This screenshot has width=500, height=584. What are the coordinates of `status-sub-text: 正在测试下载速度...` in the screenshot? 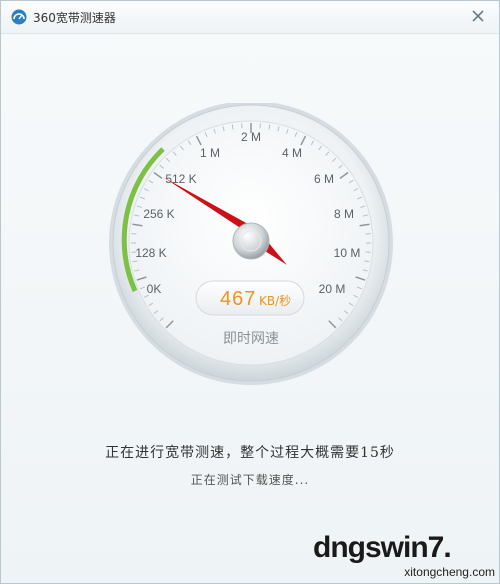 It's located at (250, 480).